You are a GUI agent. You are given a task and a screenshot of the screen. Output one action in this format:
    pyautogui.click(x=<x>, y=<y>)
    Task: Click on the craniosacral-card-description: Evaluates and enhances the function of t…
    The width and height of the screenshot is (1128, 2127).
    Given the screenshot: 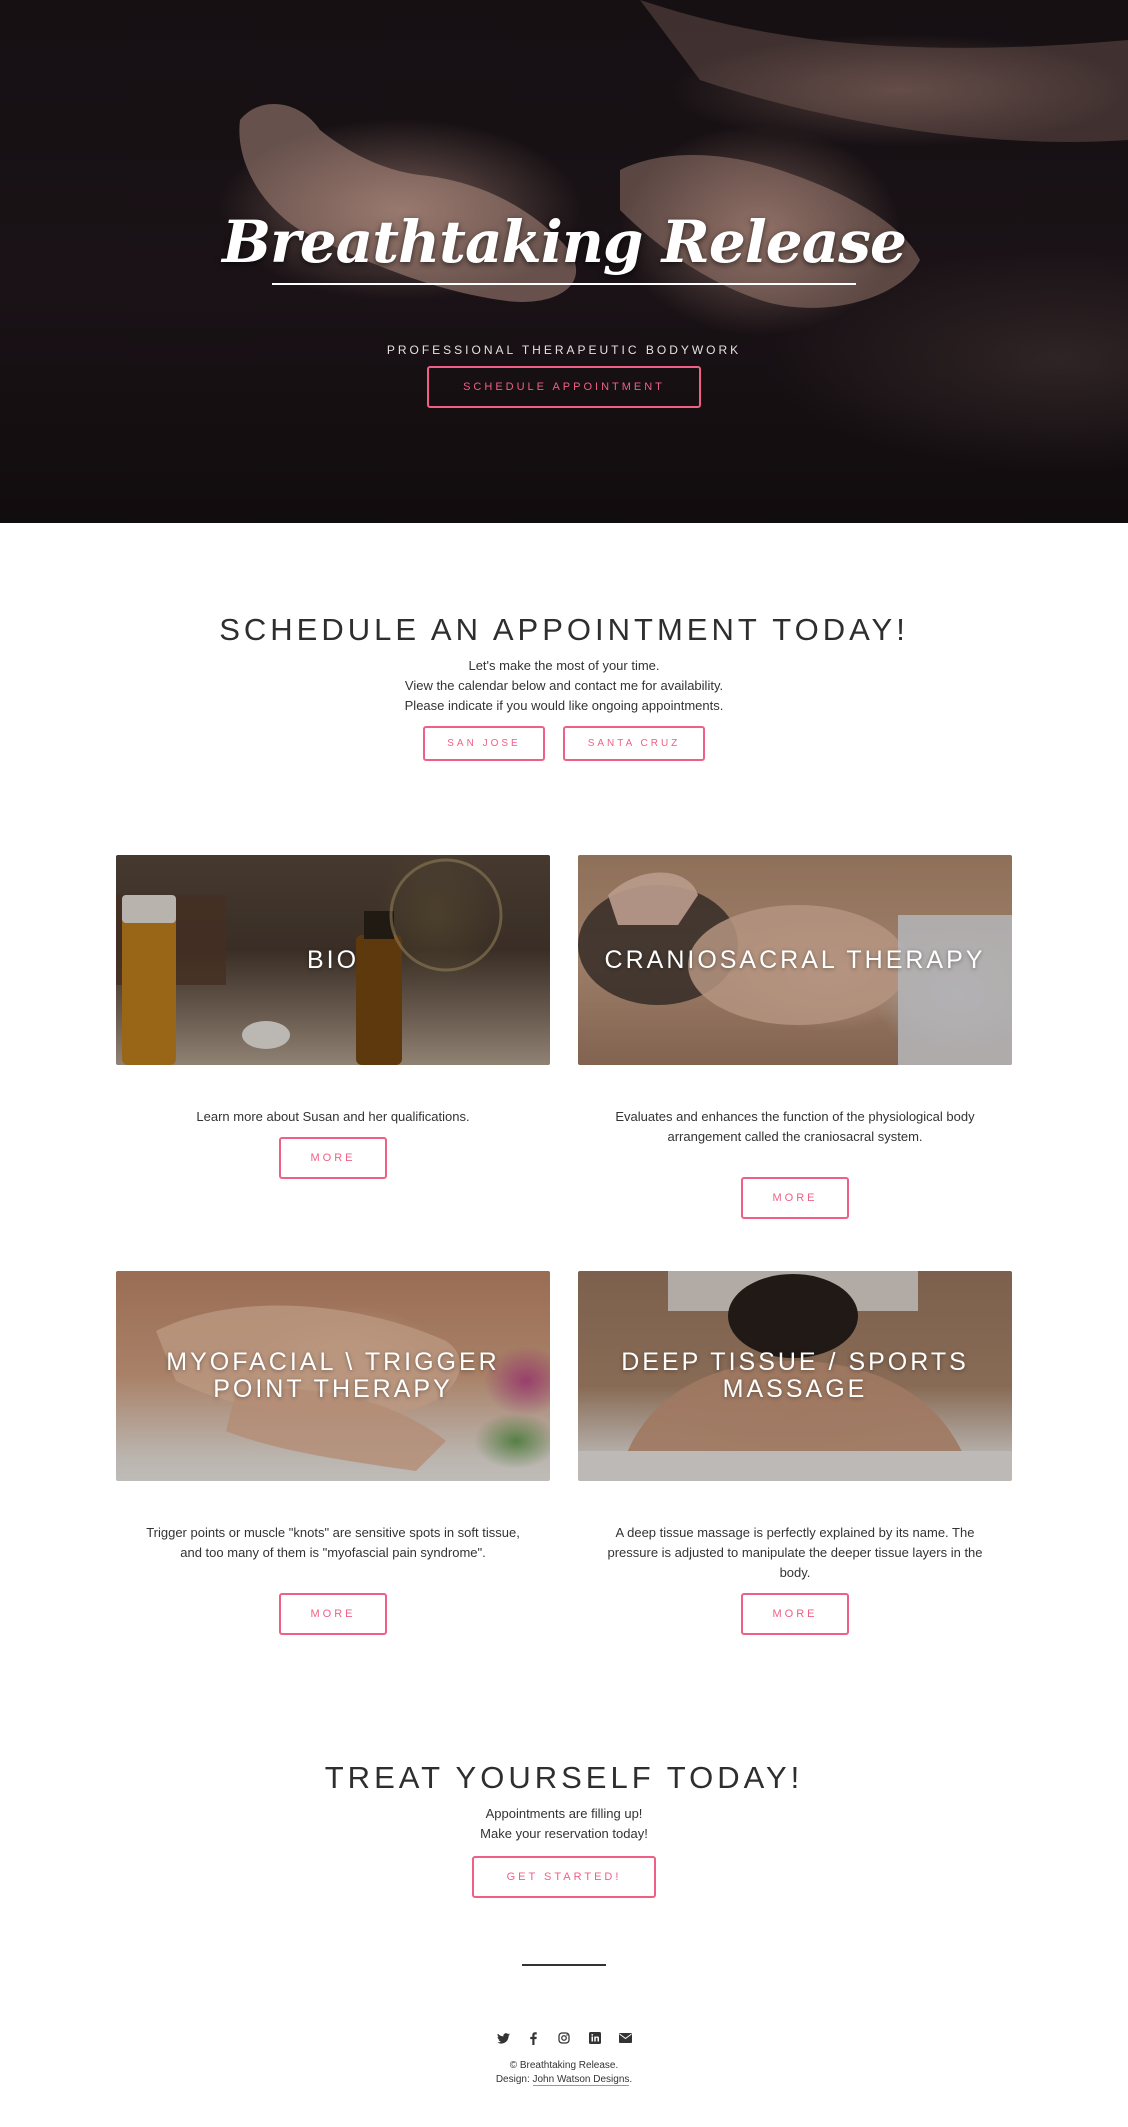 What is the action you would take?
    pyautogui.click(x=795, y=1126)
    